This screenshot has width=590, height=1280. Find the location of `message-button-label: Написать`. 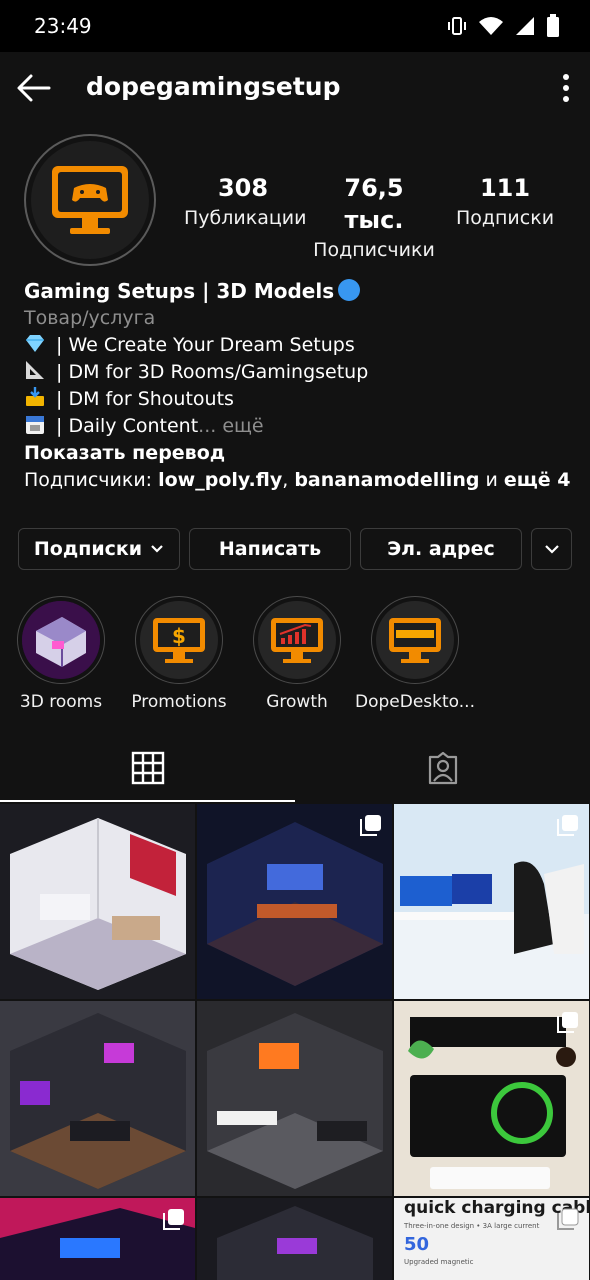

message-button-label: Написать is located at coordinates (270, 549).